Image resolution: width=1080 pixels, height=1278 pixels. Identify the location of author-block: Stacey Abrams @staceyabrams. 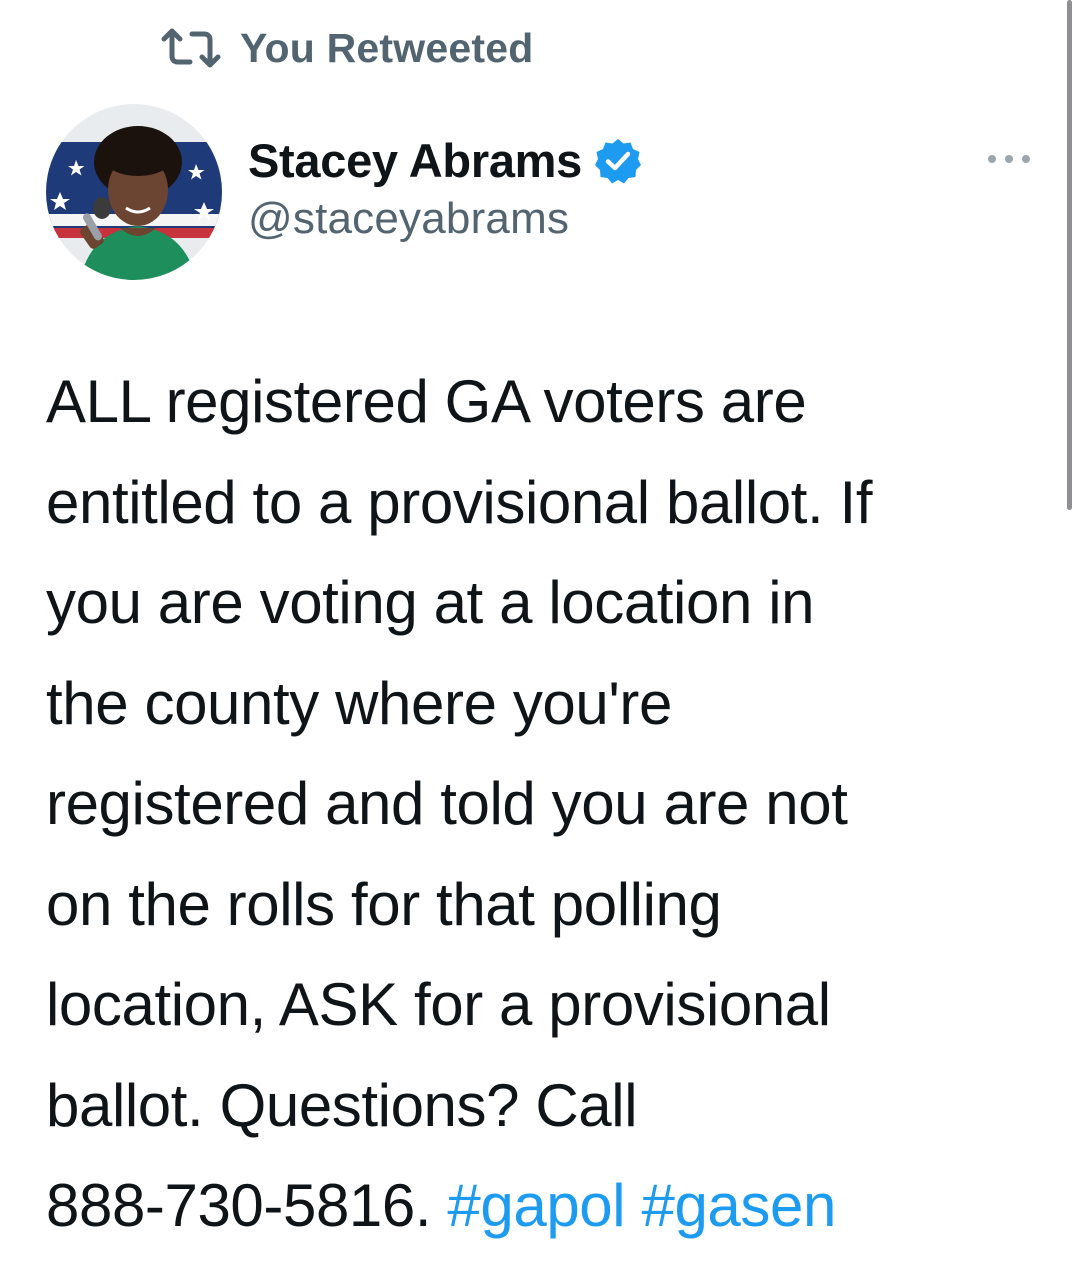
(445, 188).